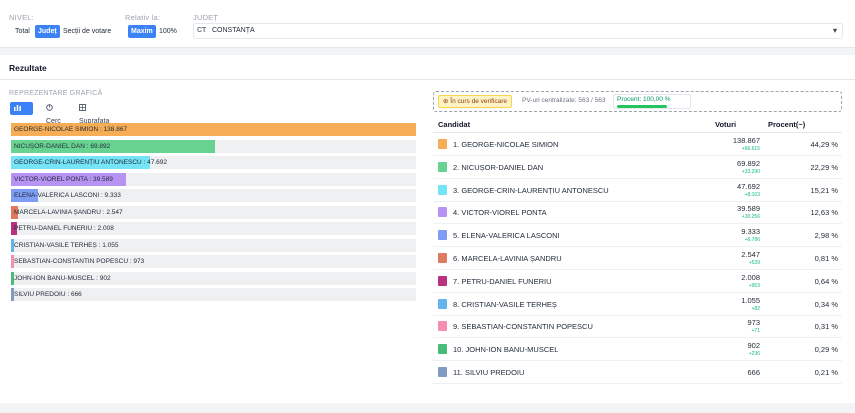 The width and height of the screenshot is (855, 413). What do you see at coordinates (642, 106) in the screenshot?
I see `percent-progress-bar` at bounding box center [642, 106].